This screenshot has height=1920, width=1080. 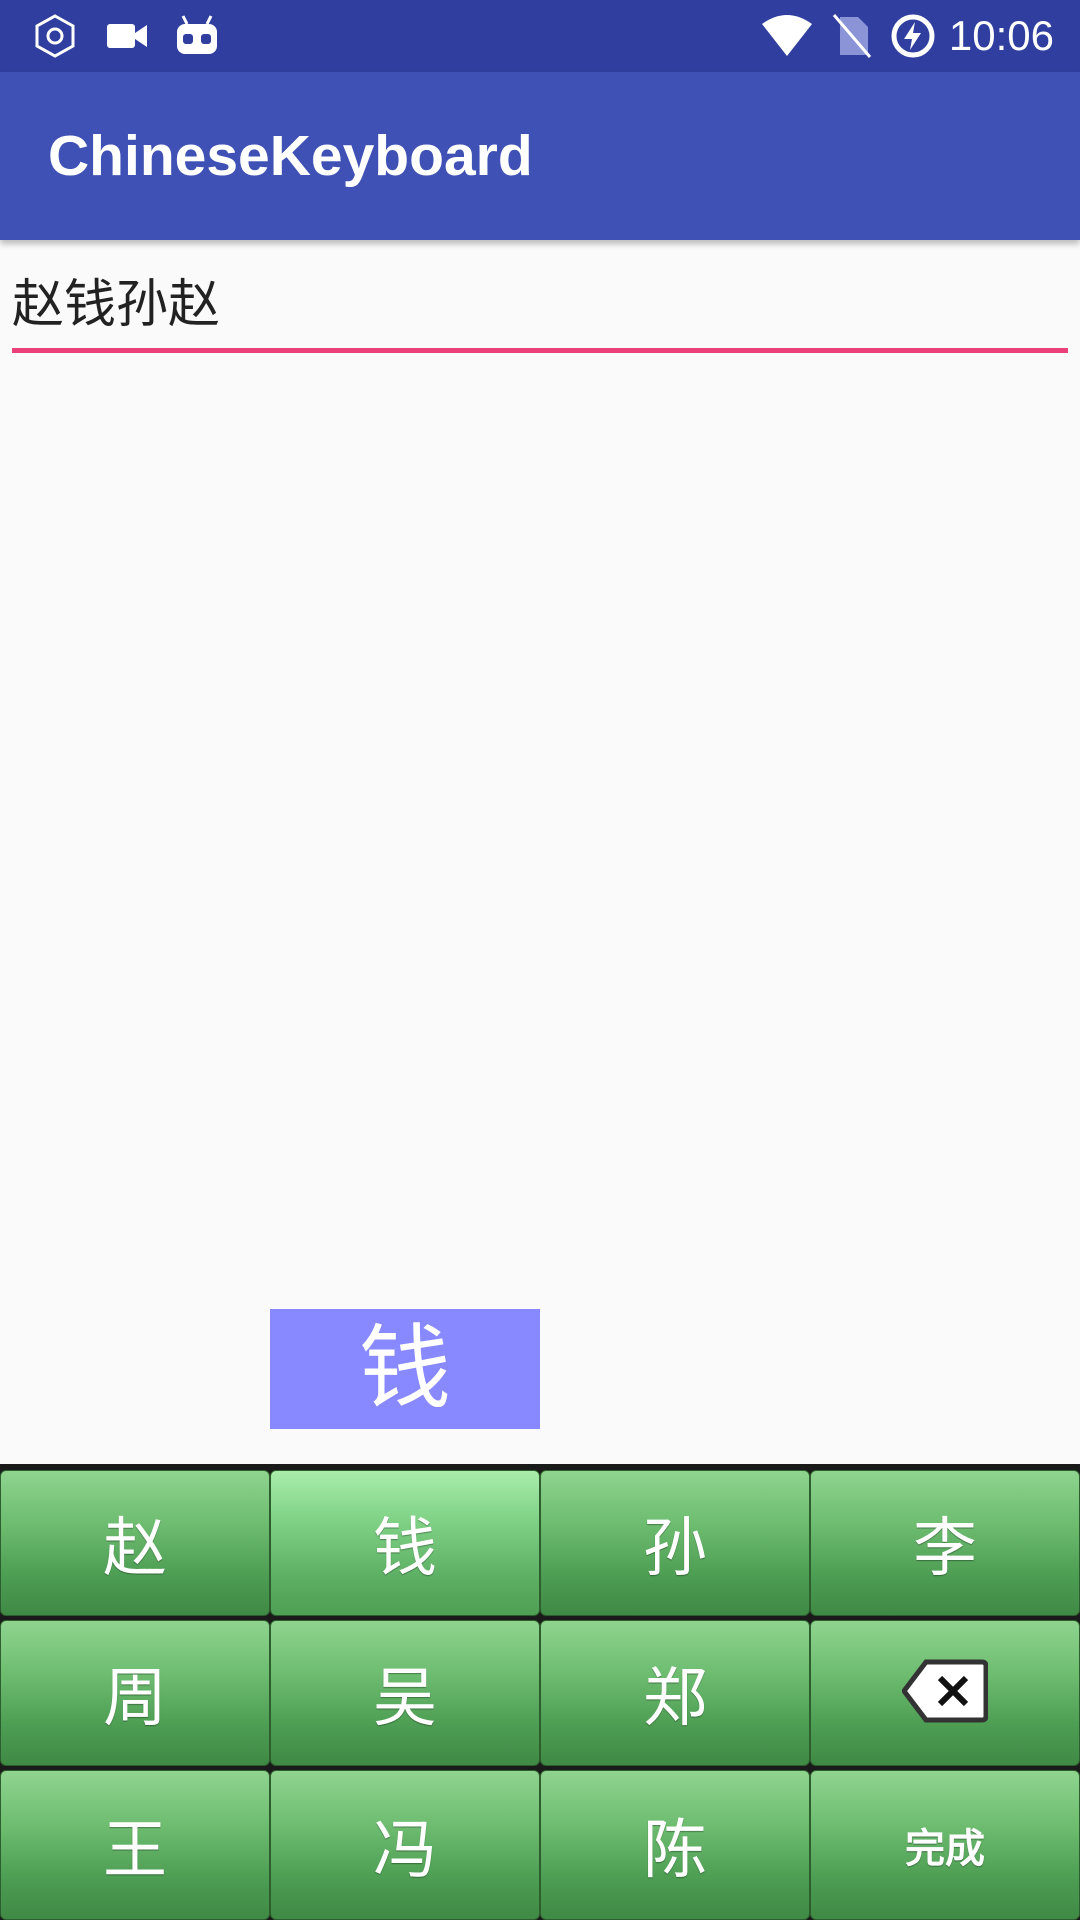 What do you see at coordinates (405, 1851) in the screenshot?
I see `key-label: 冯` at bounding box center [405, 1851].